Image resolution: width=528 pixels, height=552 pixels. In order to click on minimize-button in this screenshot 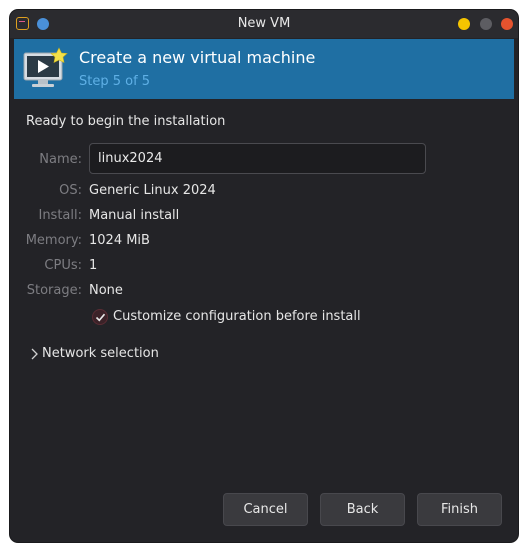, I will do `click(464, 24)`.